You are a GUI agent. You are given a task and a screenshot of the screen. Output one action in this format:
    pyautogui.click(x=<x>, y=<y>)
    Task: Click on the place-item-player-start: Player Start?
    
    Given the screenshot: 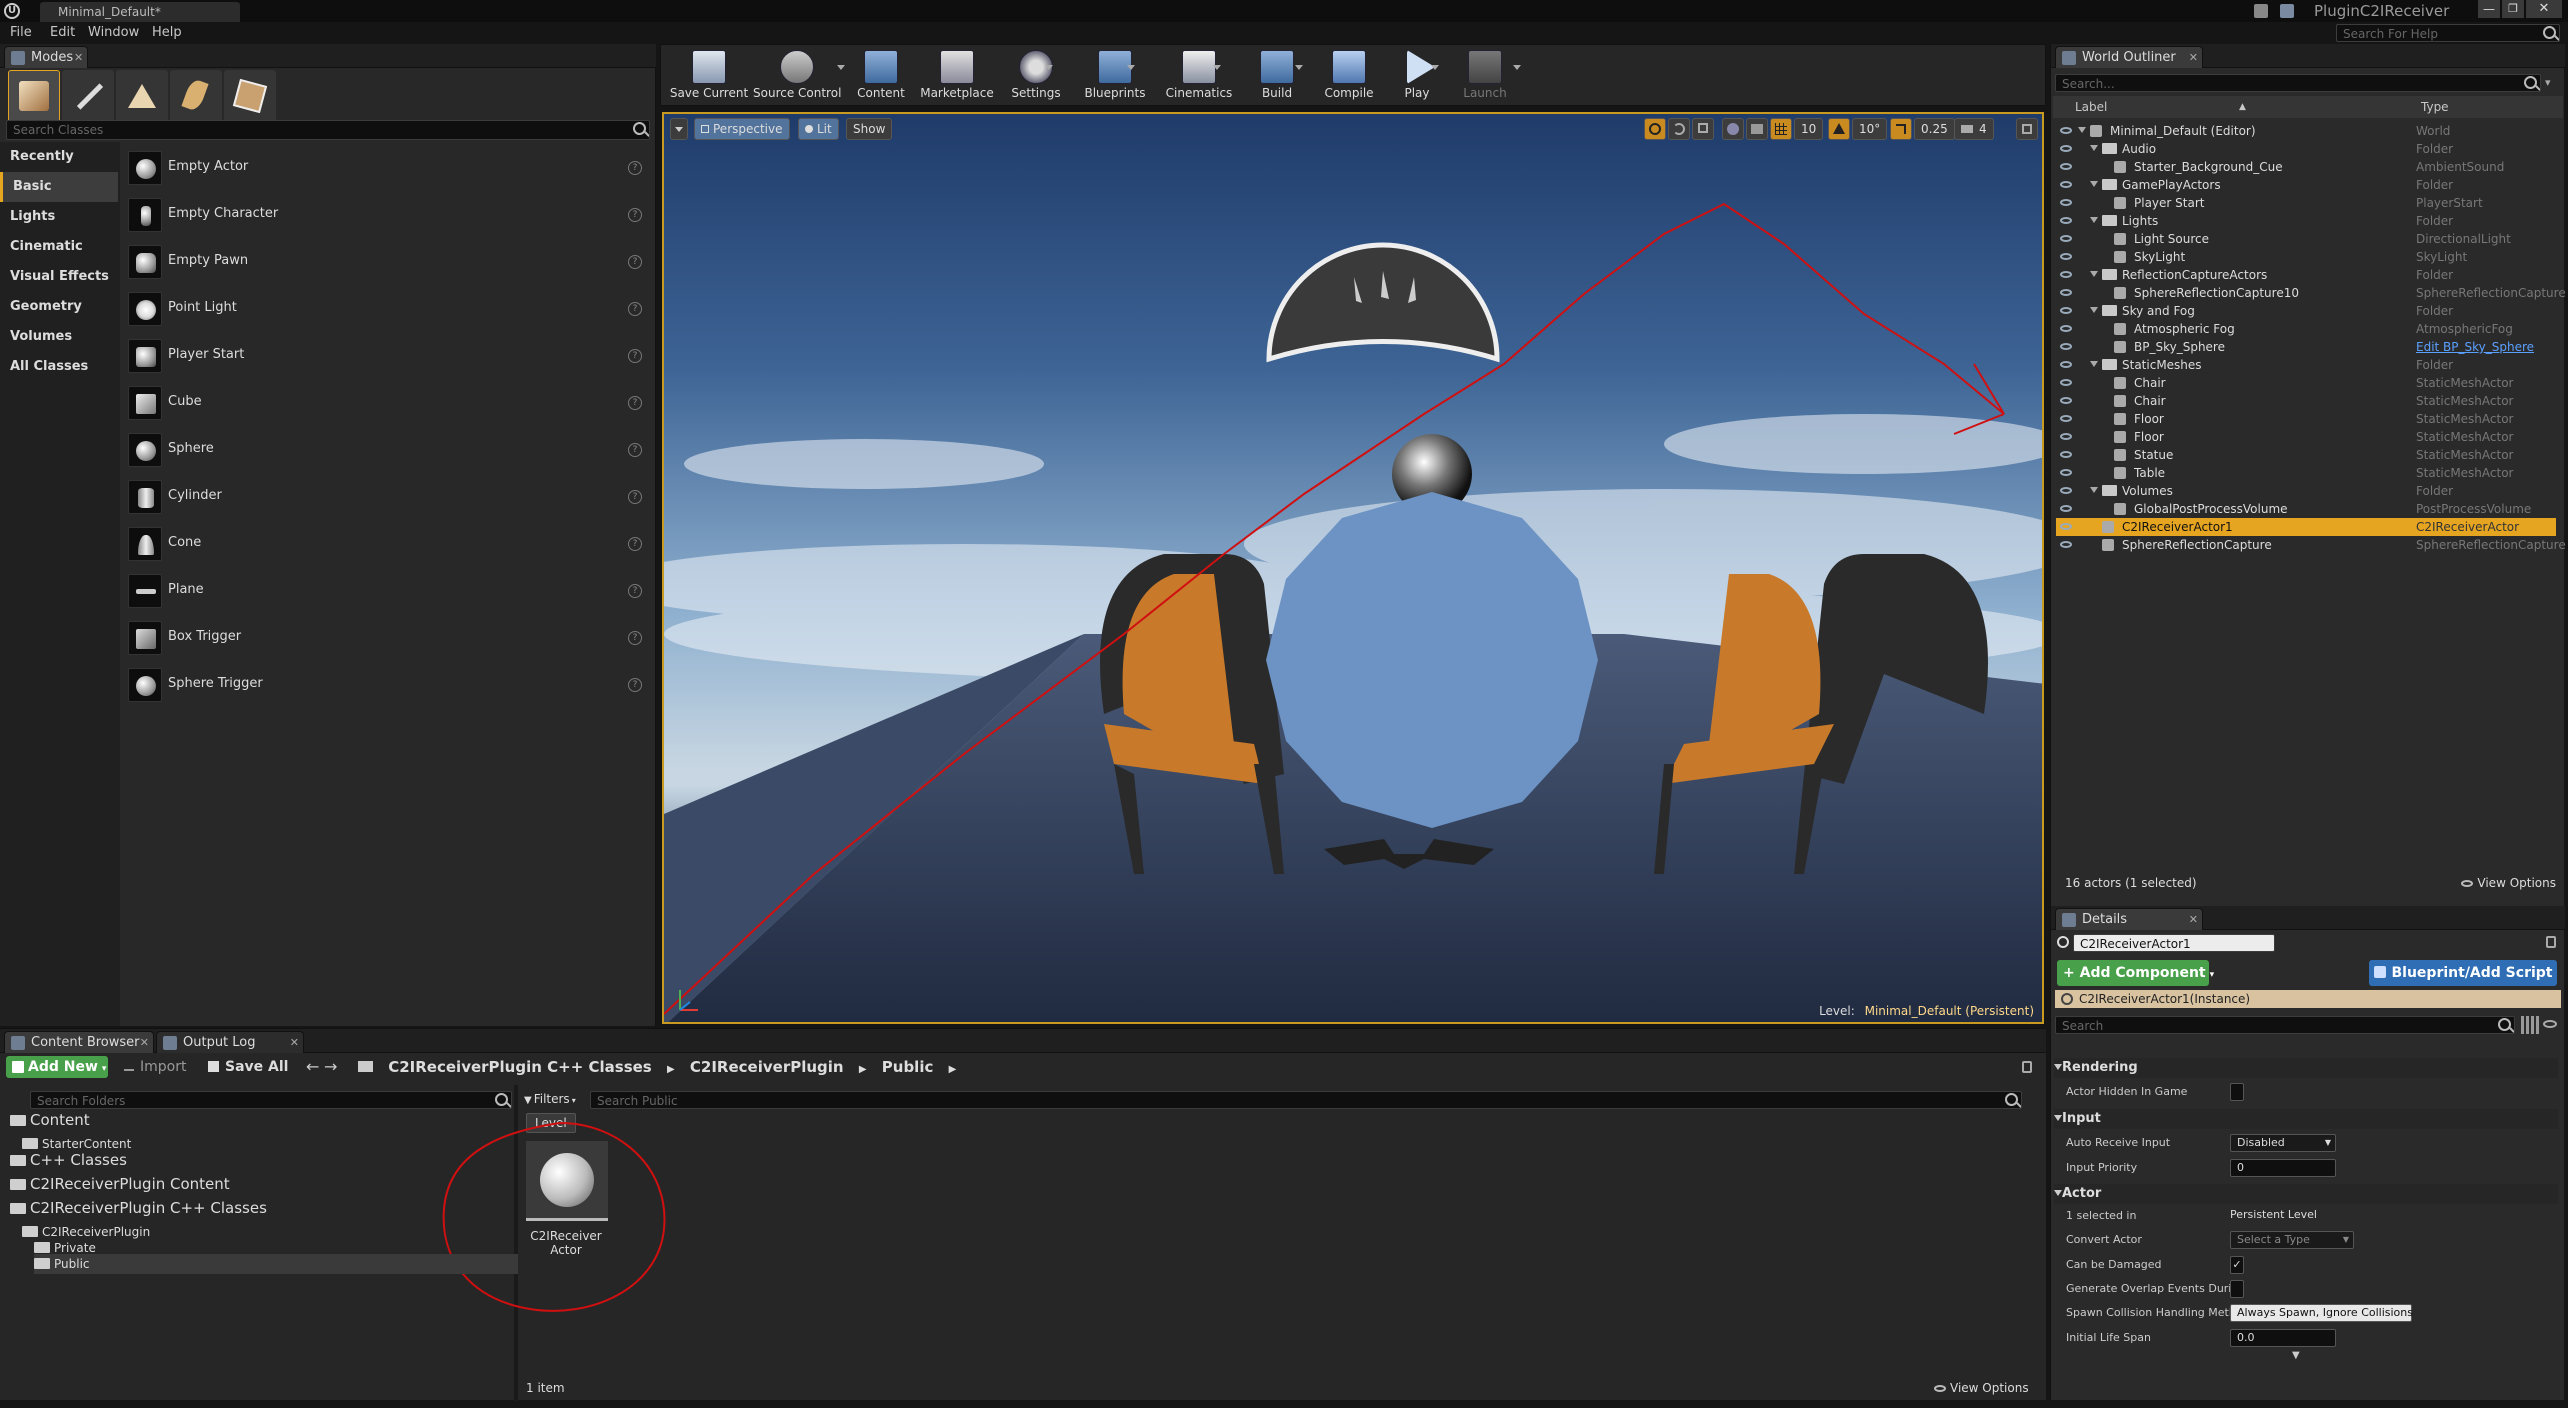 What is the action you would take?
    pyautogui.click(x=387, y=356)
    